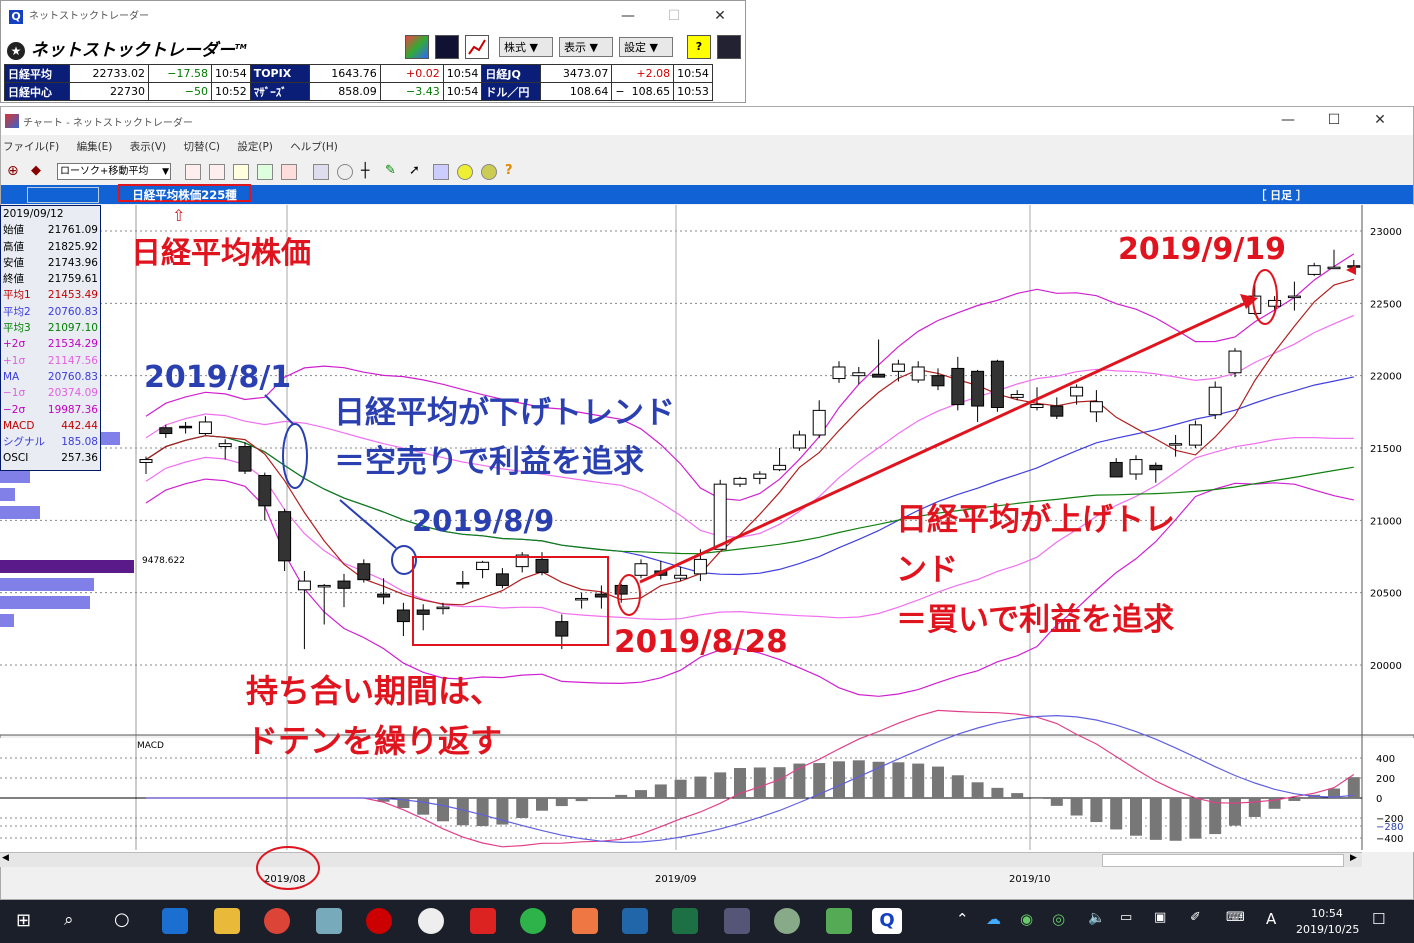 The width and height of the screenshot is (1414, 943). I want to click on menu-switch: 切替(C), so click(201, 147).